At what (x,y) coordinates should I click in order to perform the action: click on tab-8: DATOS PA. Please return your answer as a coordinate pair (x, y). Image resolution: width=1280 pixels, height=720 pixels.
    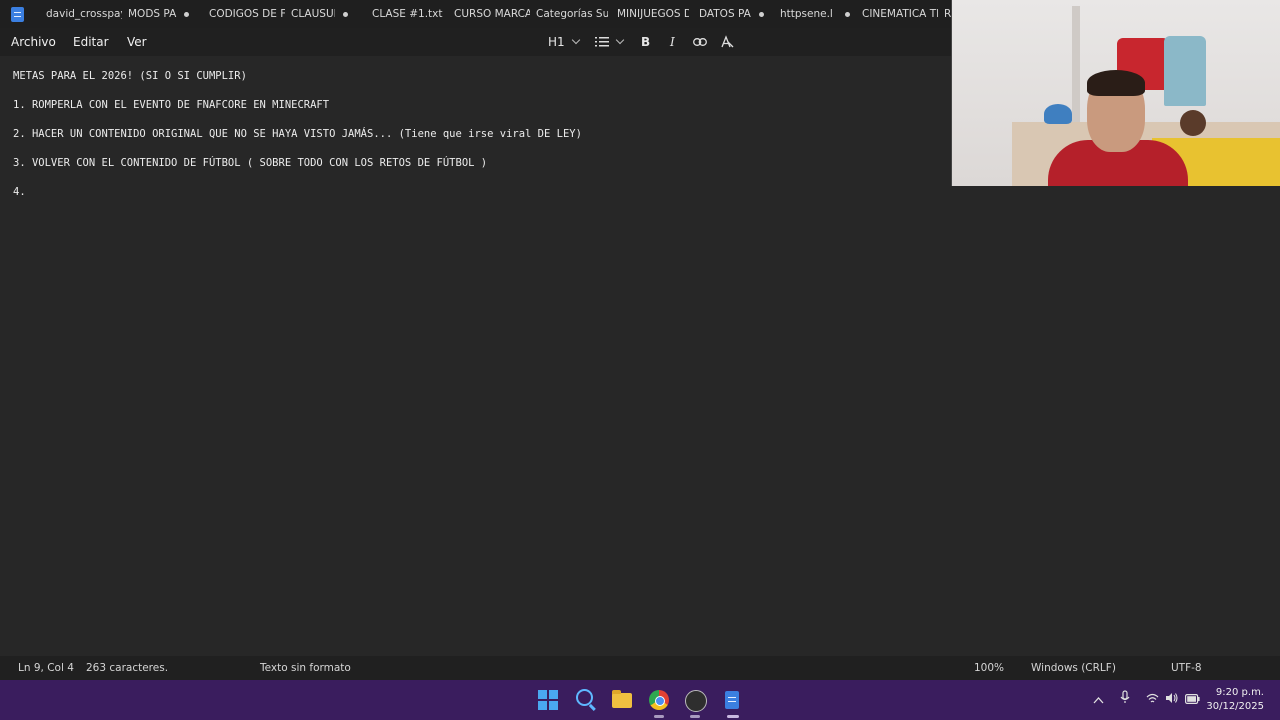
    Looking at the image, I should click on (735, 14).